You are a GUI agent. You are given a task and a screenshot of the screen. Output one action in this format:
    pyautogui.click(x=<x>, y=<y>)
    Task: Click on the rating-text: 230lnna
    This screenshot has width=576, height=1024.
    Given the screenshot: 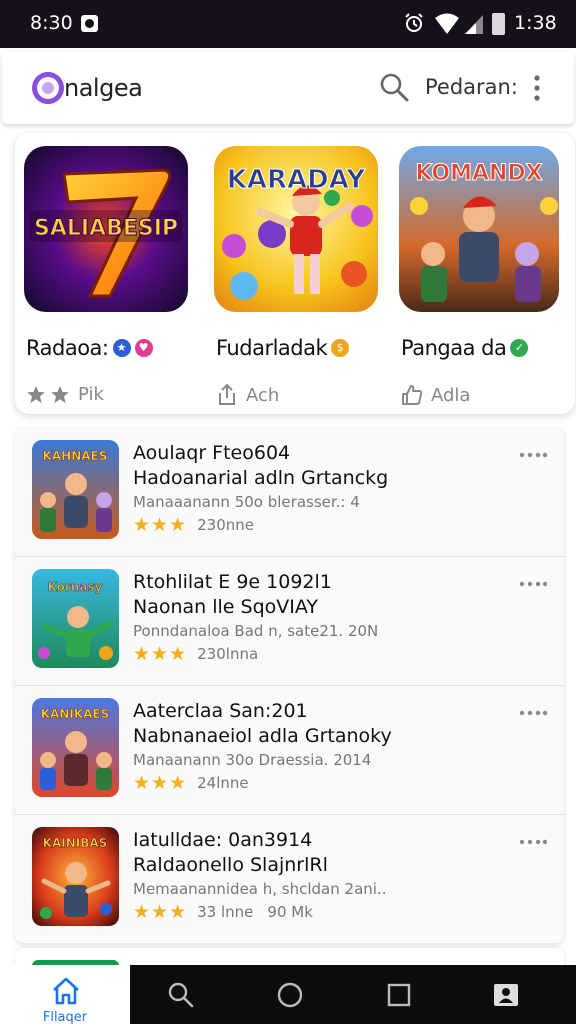 What is the action you would take?
    pyautogui.click(x=228, y=654)
    